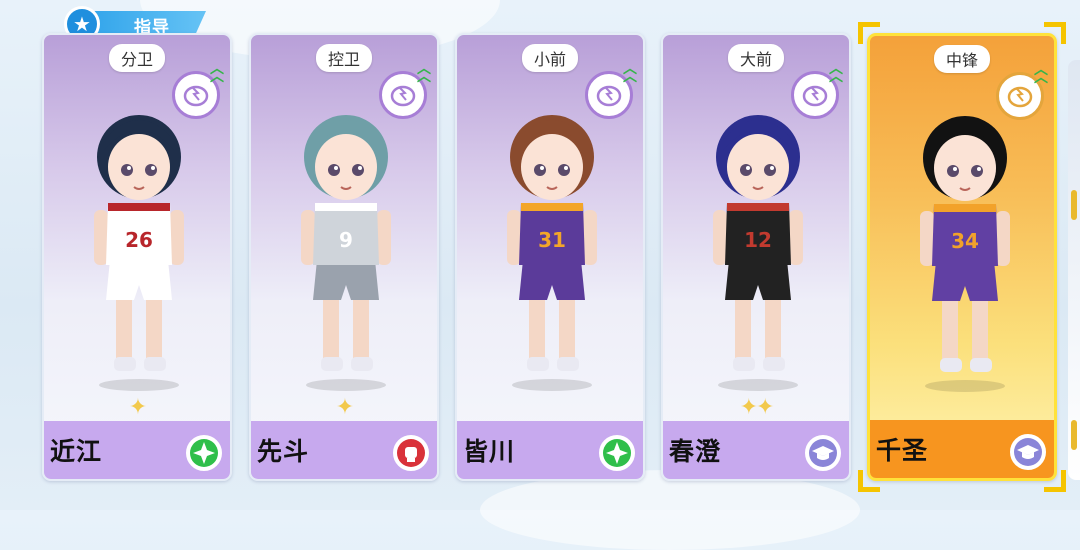 This screenshot has width=1080, height=550. I want to click on character-card: 中锋 ︿ ︿ 34 千圣, so click(962, 257).